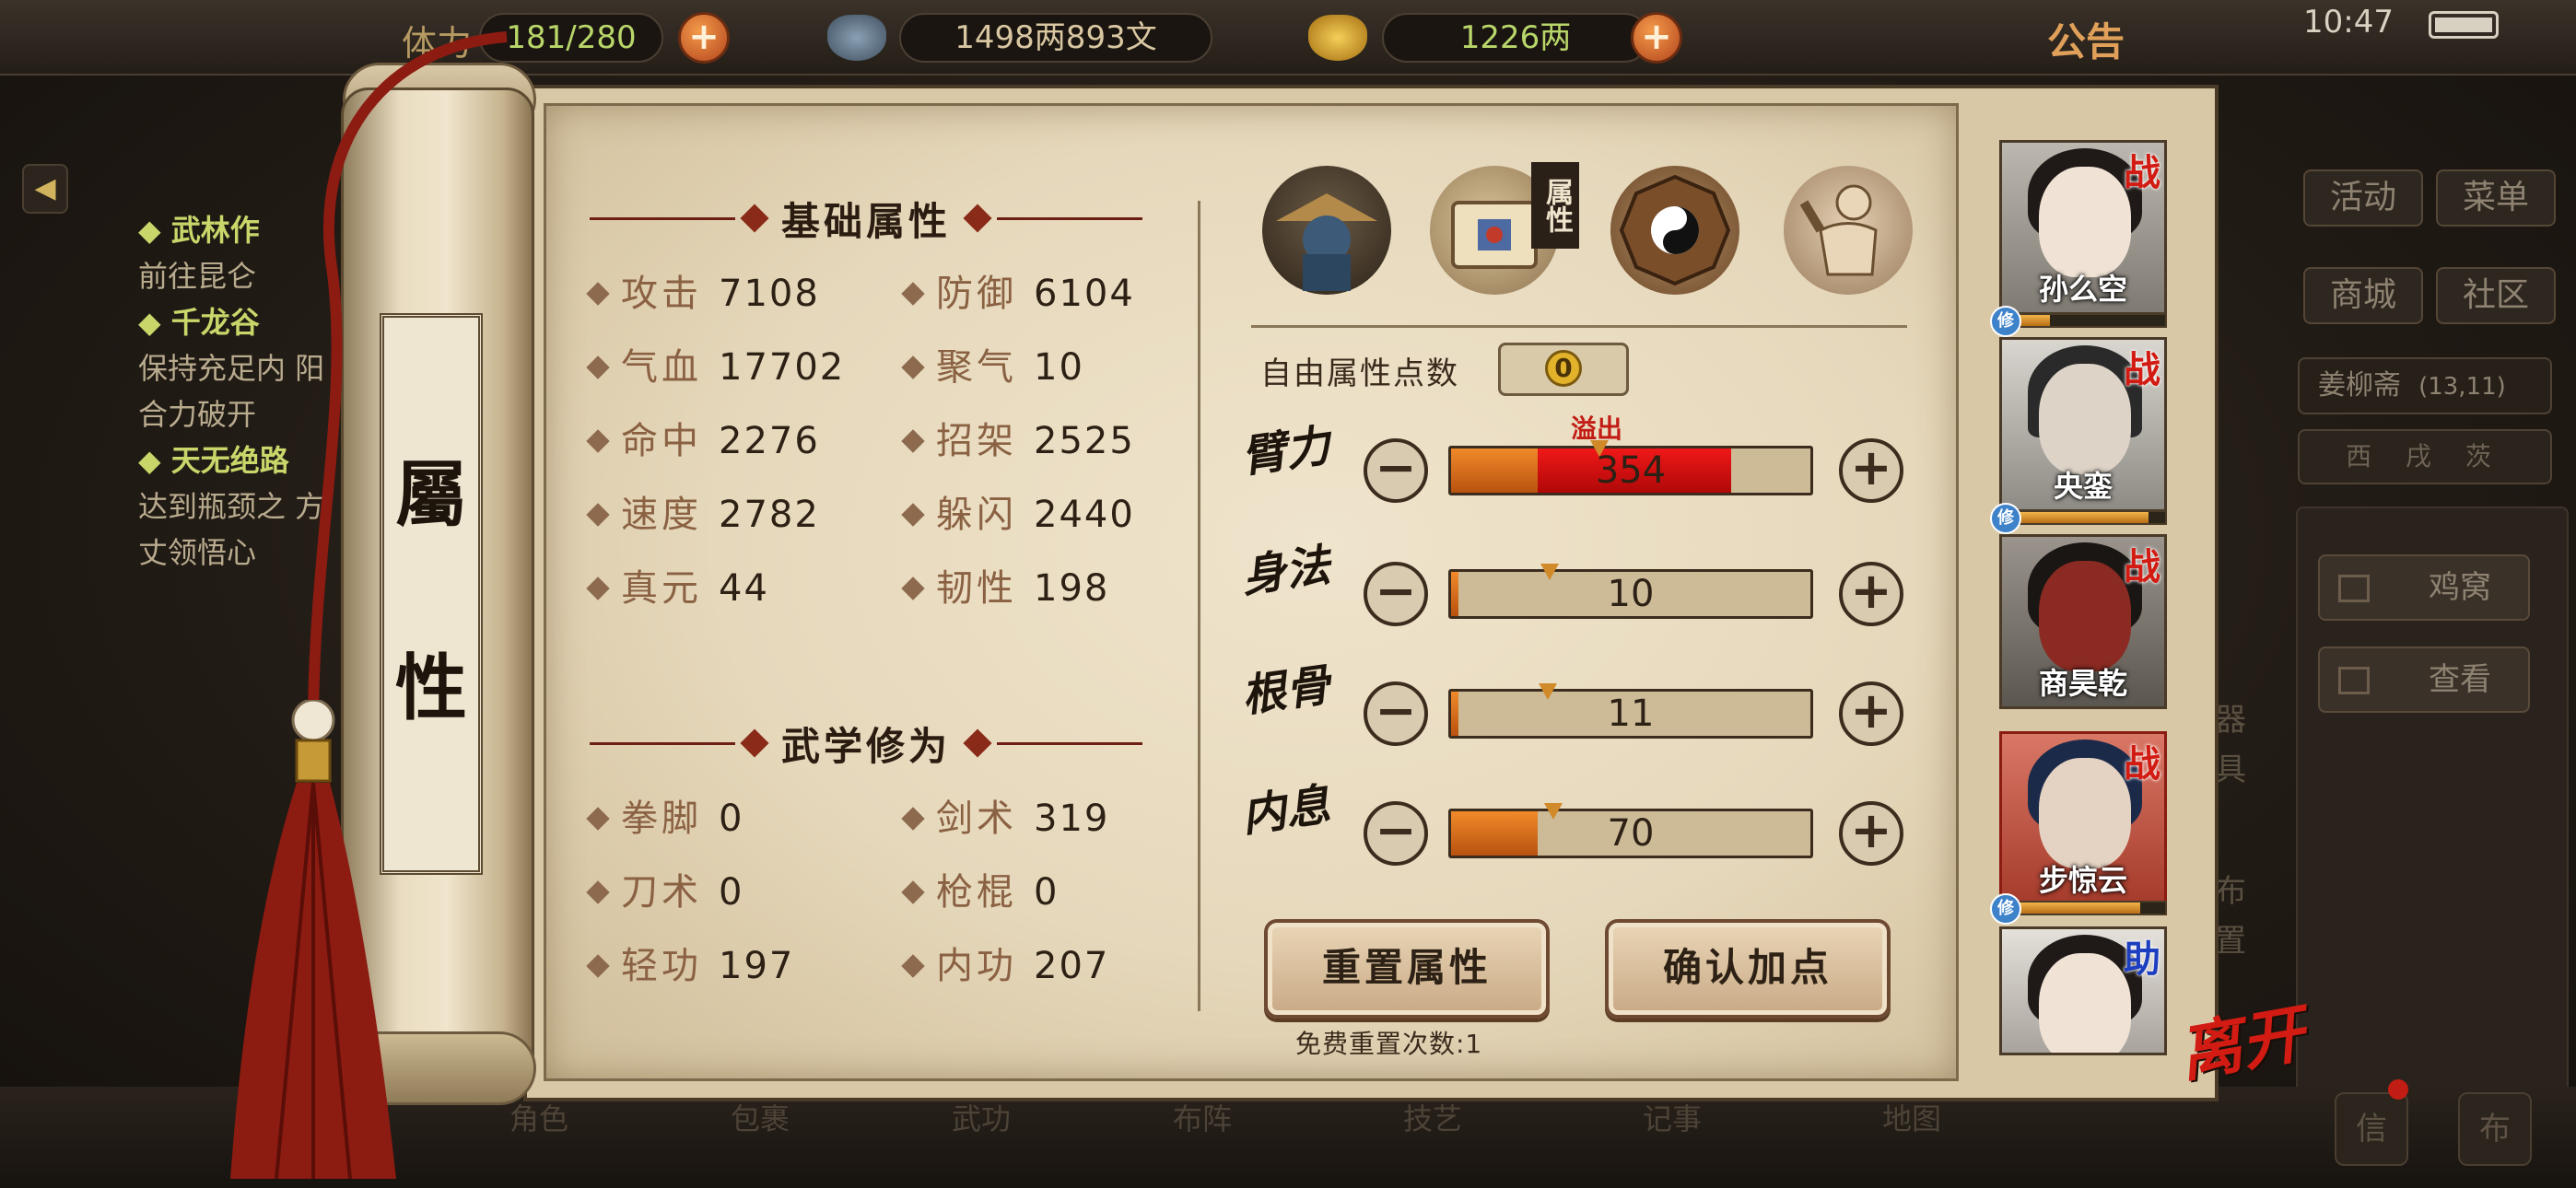 This screenshot has width=2576, height=1188. Describe the element at coordinates (856, 38) in the screenshot. I see `silver-ingot-icon` at that location.